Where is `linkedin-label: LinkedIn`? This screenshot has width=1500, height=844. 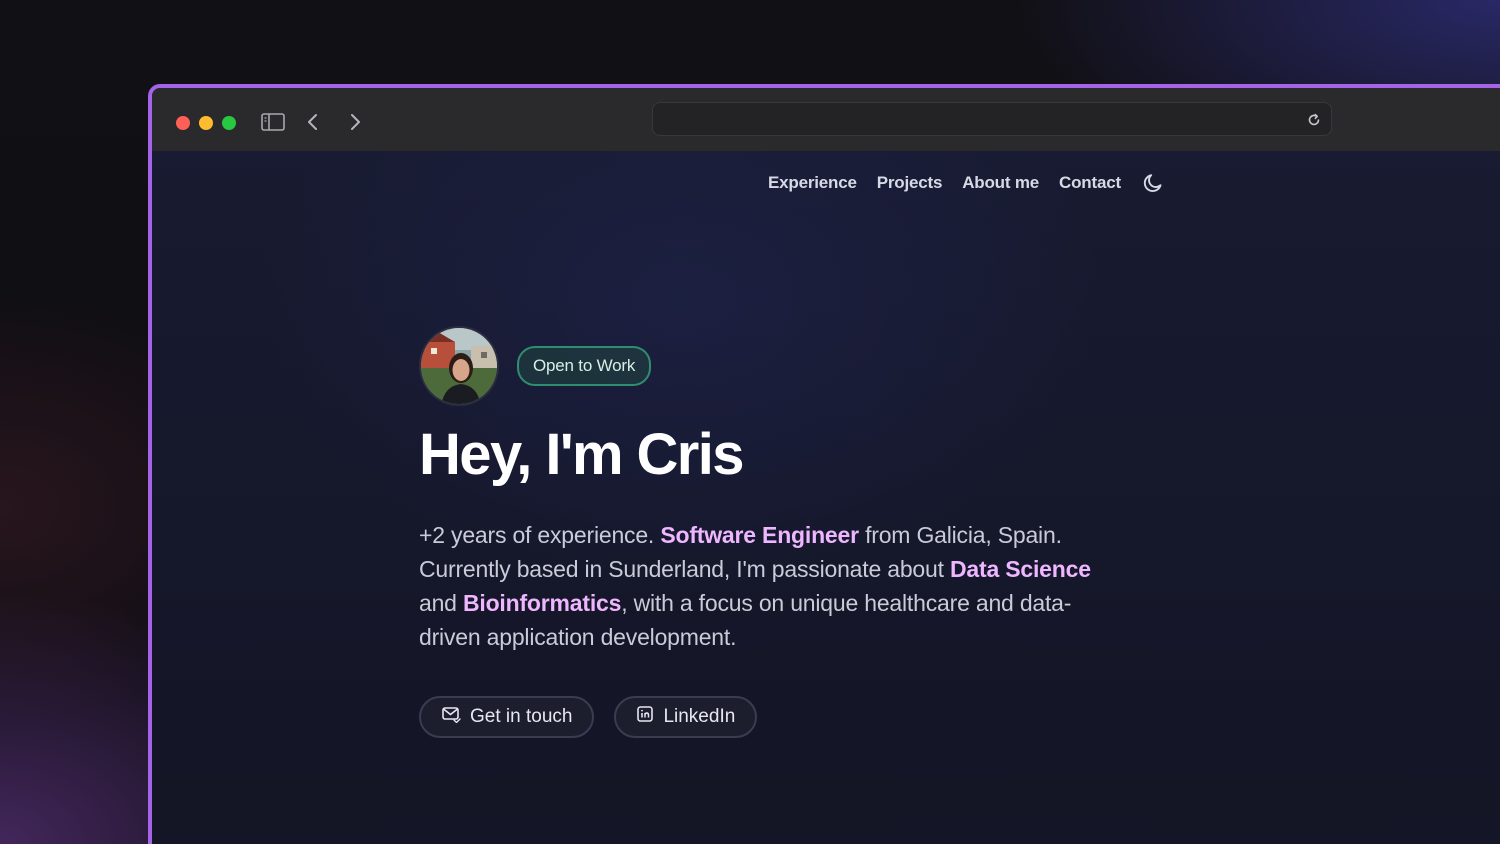 linkedin-label: LinkedIn is located at coordinates (699, 716).